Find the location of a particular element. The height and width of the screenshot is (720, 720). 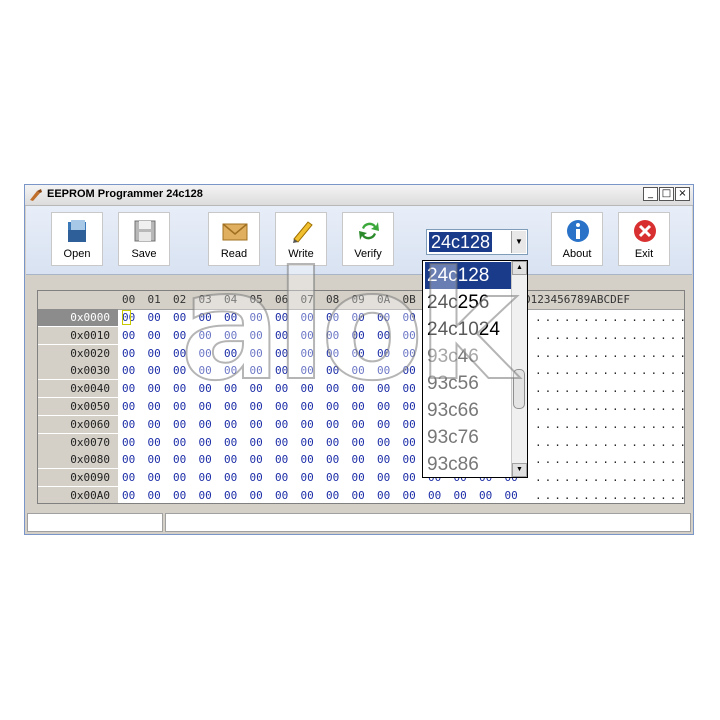

about-button: About is located at coordinates (577, 239).